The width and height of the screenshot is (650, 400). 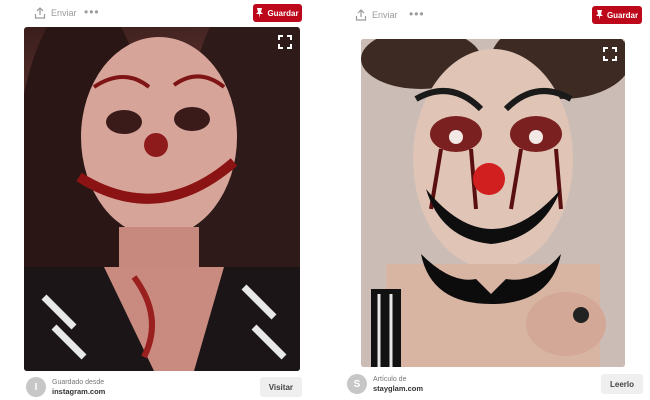 What do you see at coordinates (398, 388) in the screenshot?
I see `source-site-link: stayglam.com` at bounding box center [398, 388].